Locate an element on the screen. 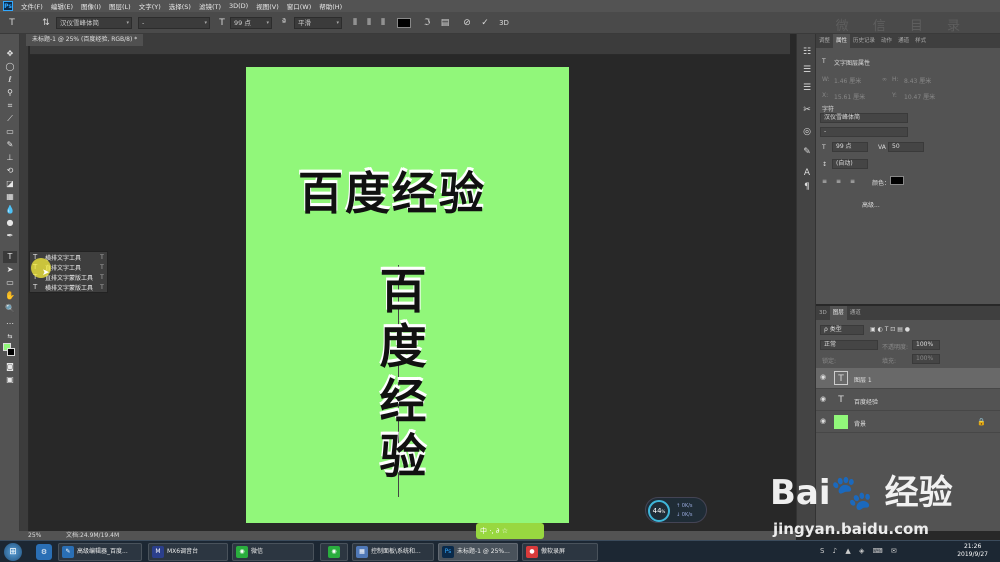 The width and height of the screenshot is (1000, 562). tab-adjustments: 调整 is located at coordinates (824, 41).